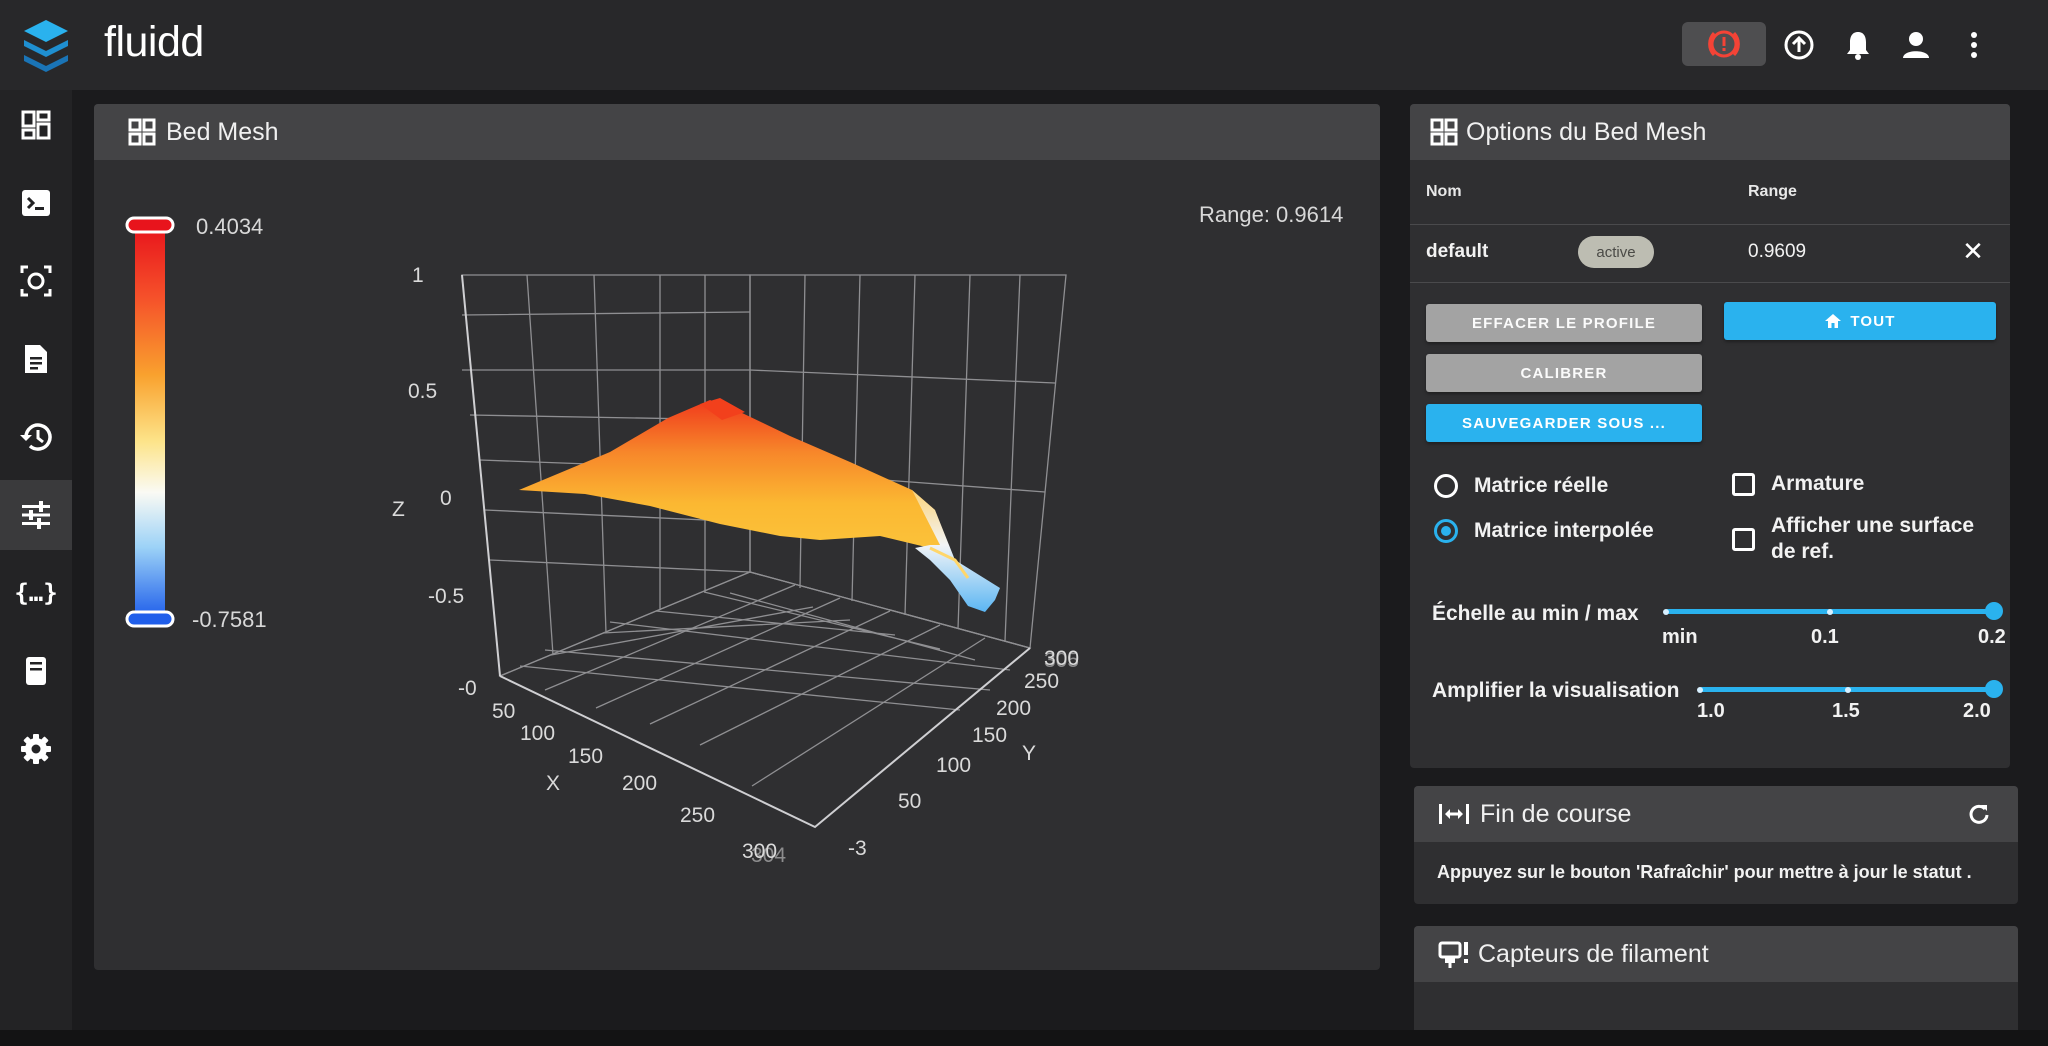 The width and height of the screenshot is (2048, 1046). What do you see at coordinates (1444, 132) in the screenshot?
I see `grid-icon` at bounding box center [1444, 132].